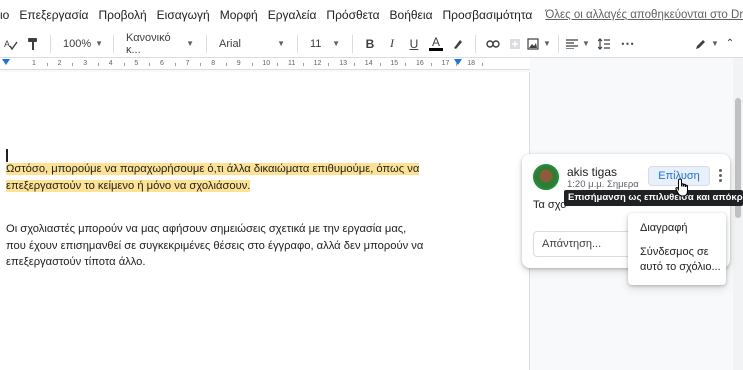 The height and width of the screenshot is (370, 743). What do you see at coordinates (493, 44) in the screenshot?
I see `link-icon` at bounding box center [493, 44].